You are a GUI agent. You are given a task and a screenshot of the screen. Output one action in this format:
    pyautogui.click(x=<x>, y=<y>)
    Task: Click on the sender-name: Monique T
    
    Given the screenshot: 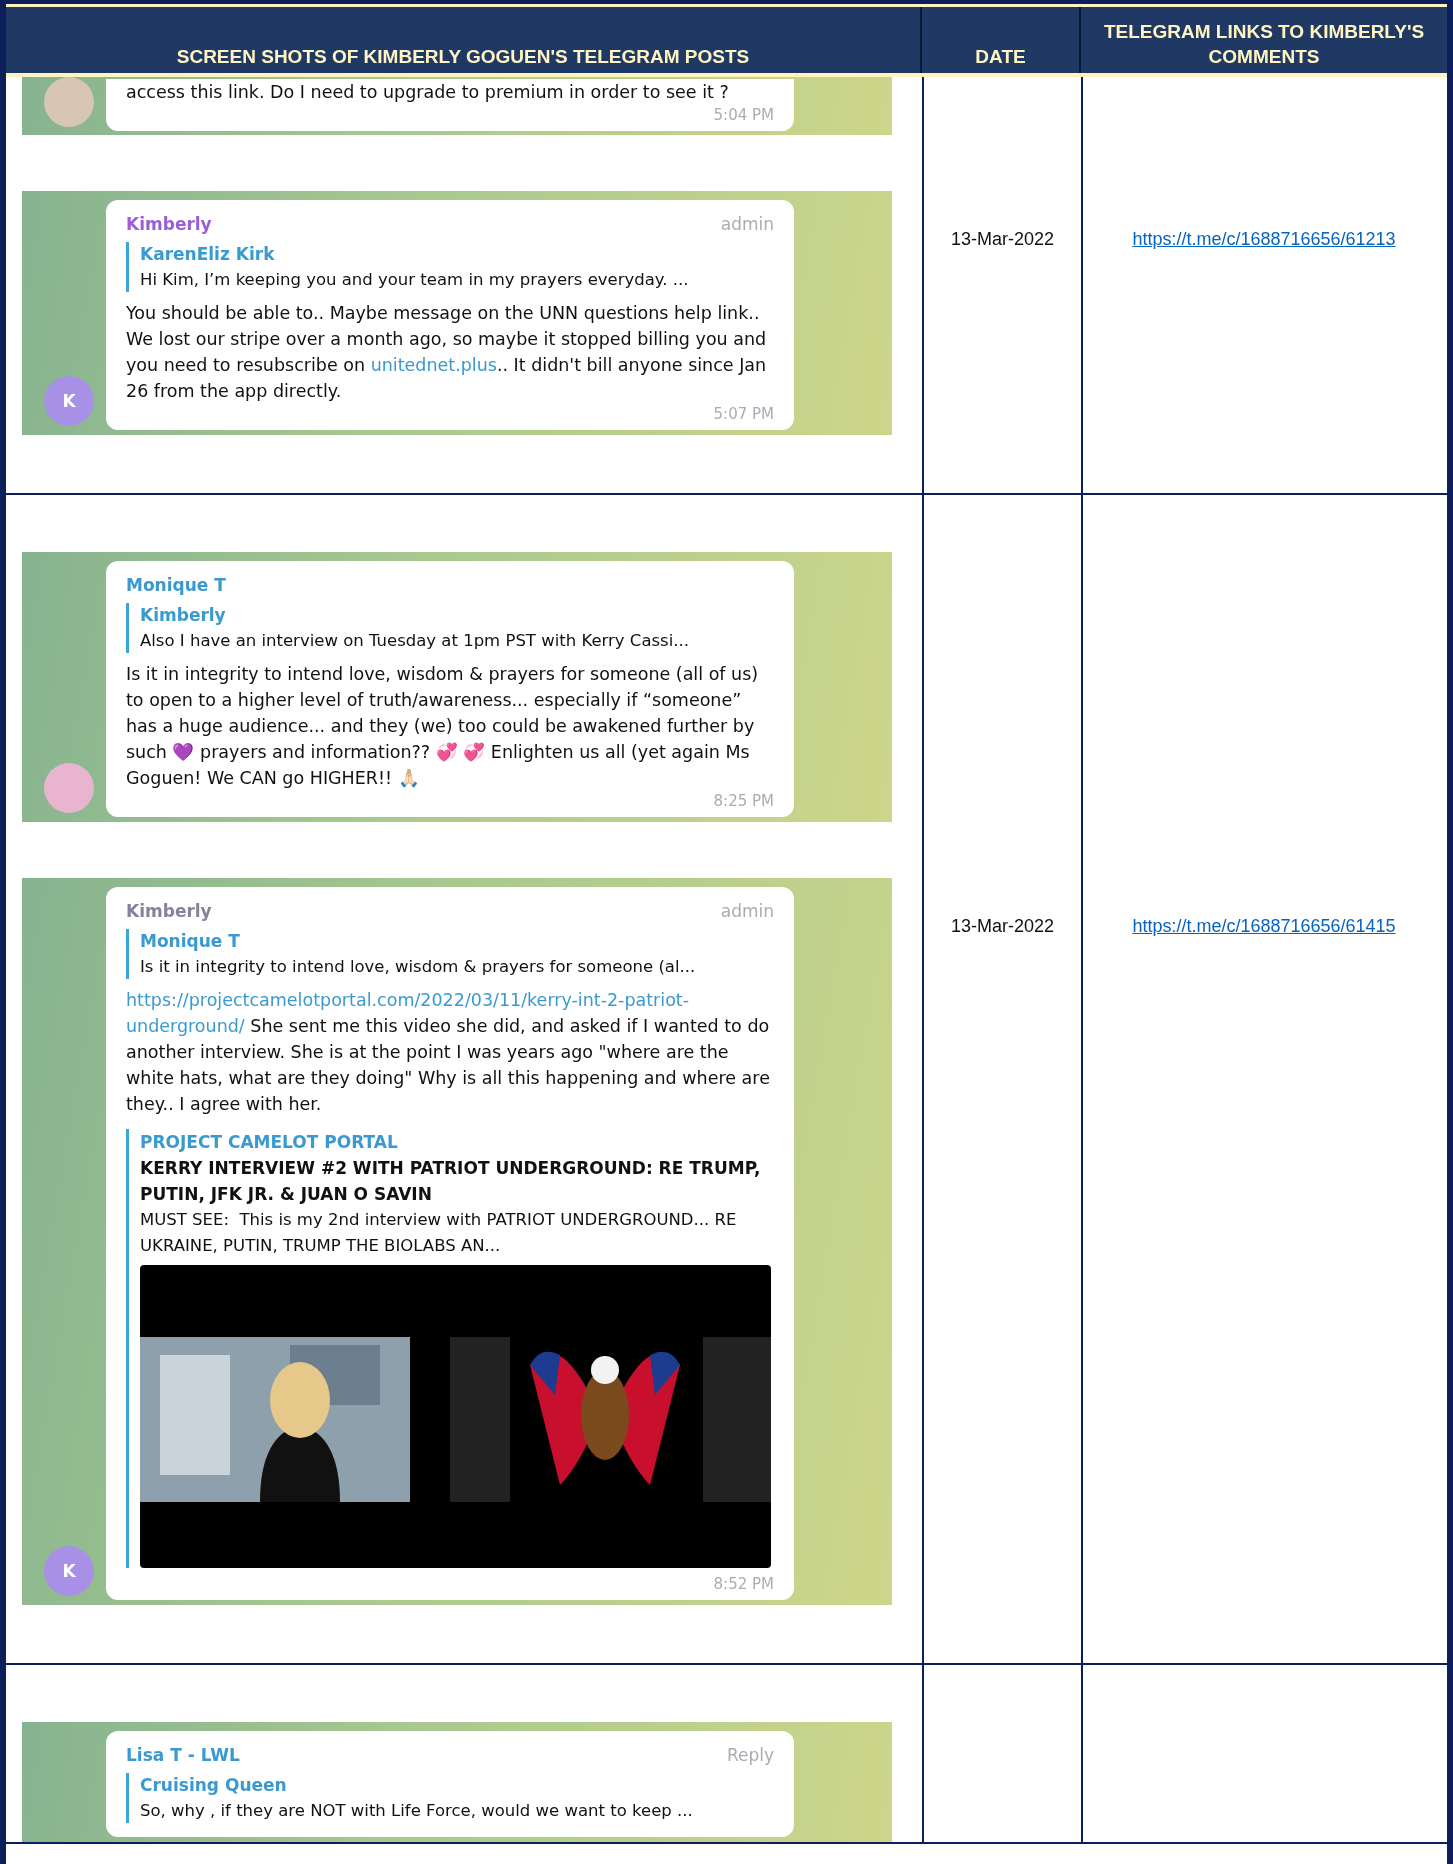 What is the action you would take?
    pyautogui.click(x=176, y=585)
    